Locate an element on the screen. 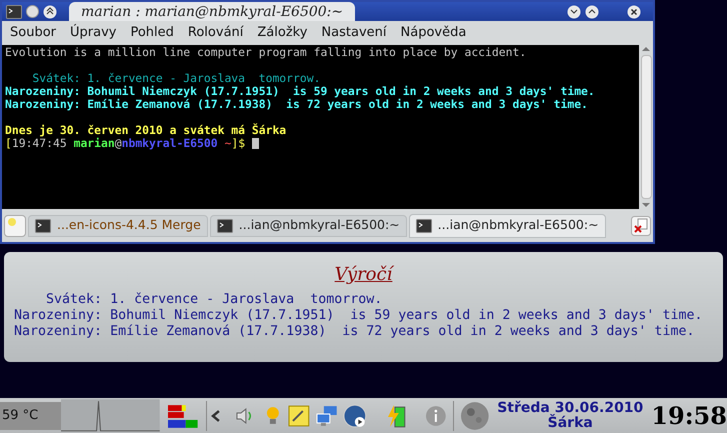  battery-icon is located at coordinates (397, 416).